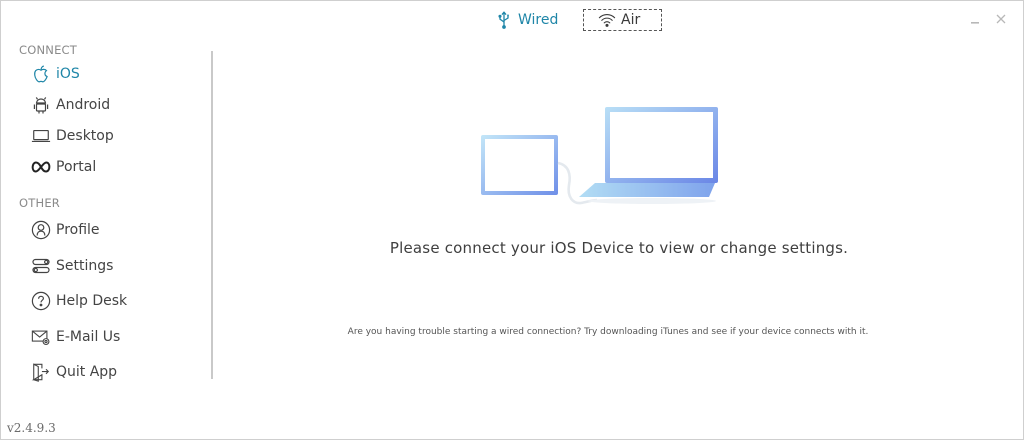 The height and width of the screenshot is (440, 1024). I want to click on tablet-shape, so click(519, 165).